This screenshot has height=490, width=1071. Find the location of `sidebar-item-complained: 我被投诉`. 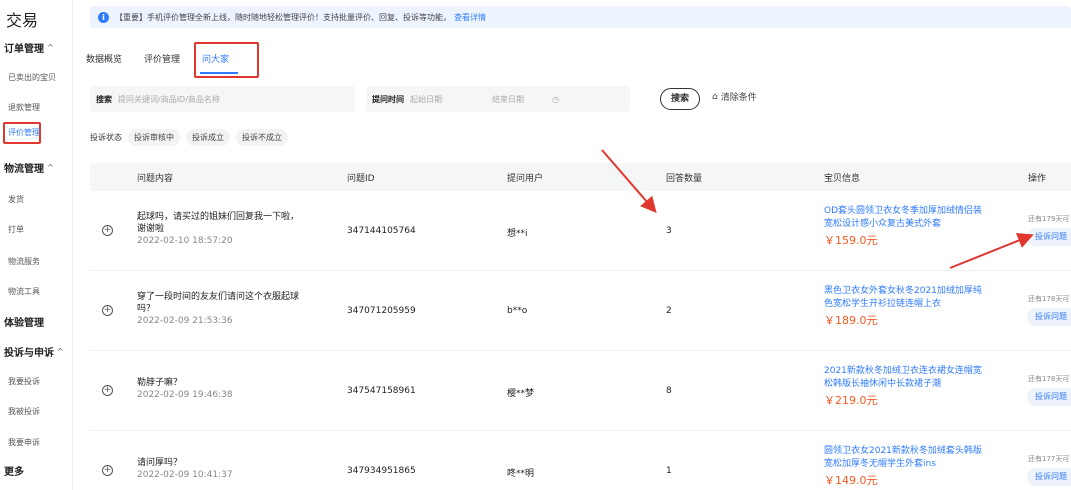

sidebar-item-complained: 我被投诉 is located at coordinates (24, 411).